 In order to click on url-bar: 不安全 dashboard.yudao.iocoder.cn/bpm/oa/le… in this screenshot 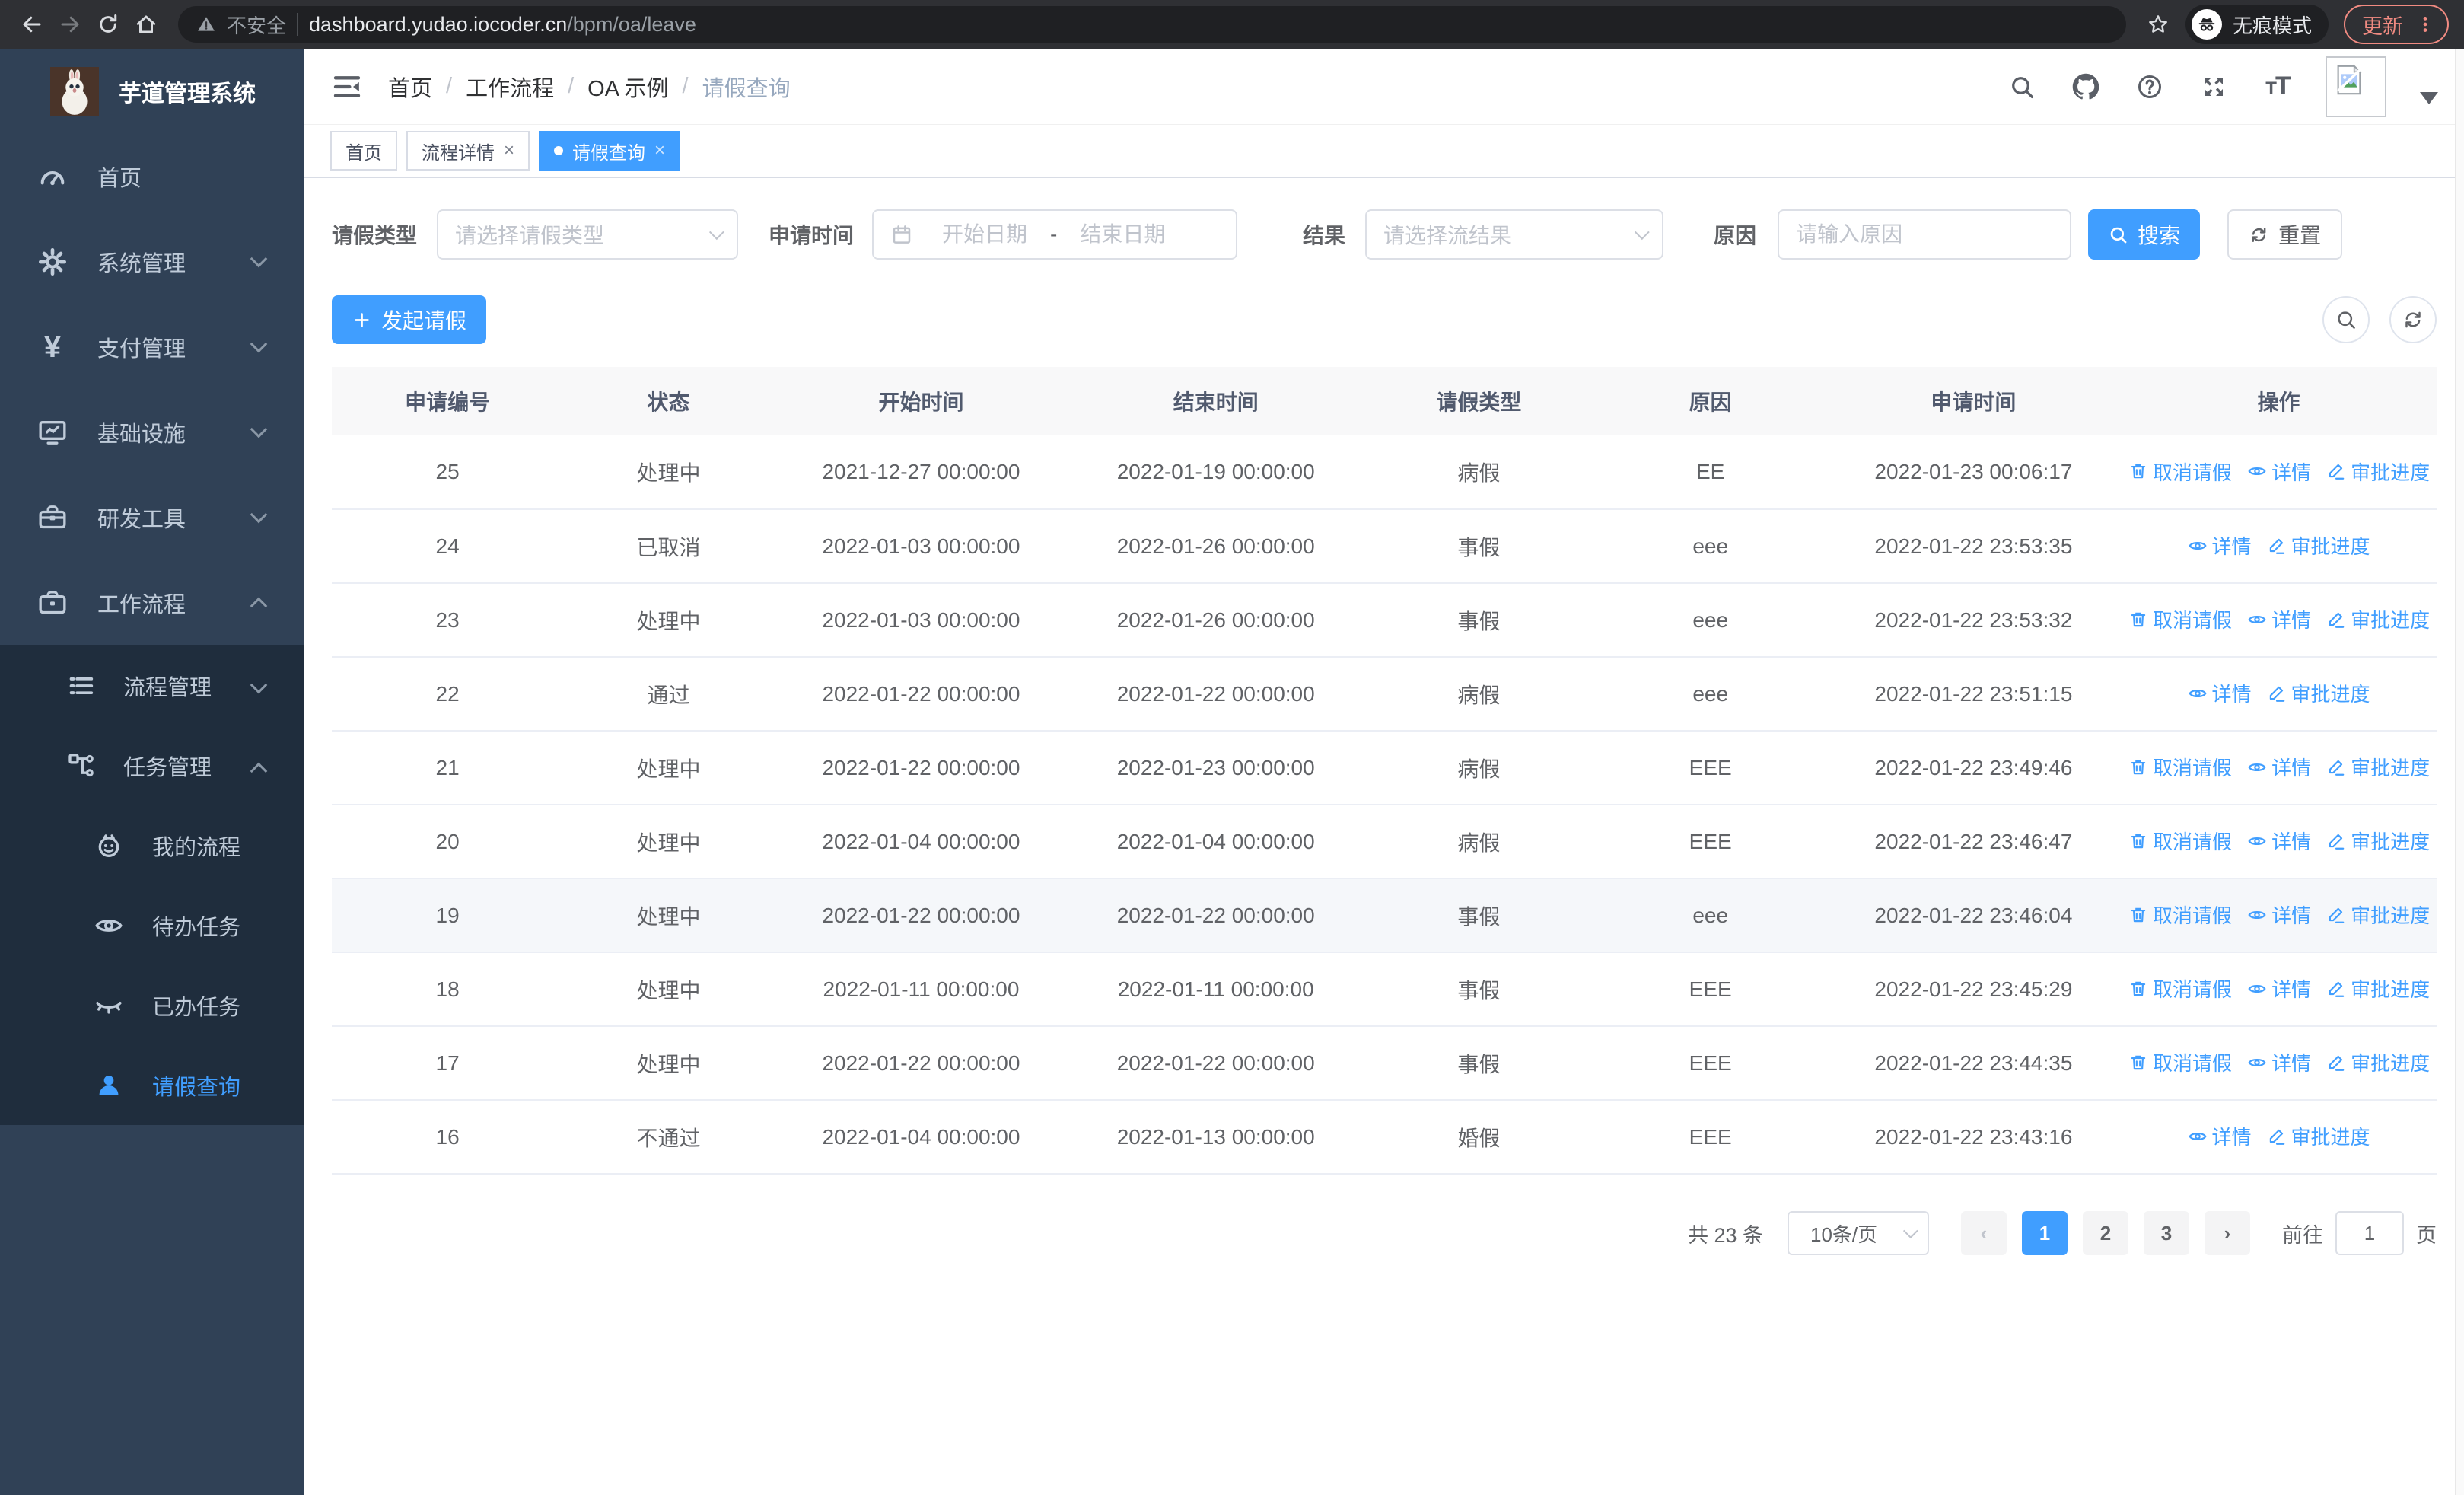, I will do `click(1152, 25)`.